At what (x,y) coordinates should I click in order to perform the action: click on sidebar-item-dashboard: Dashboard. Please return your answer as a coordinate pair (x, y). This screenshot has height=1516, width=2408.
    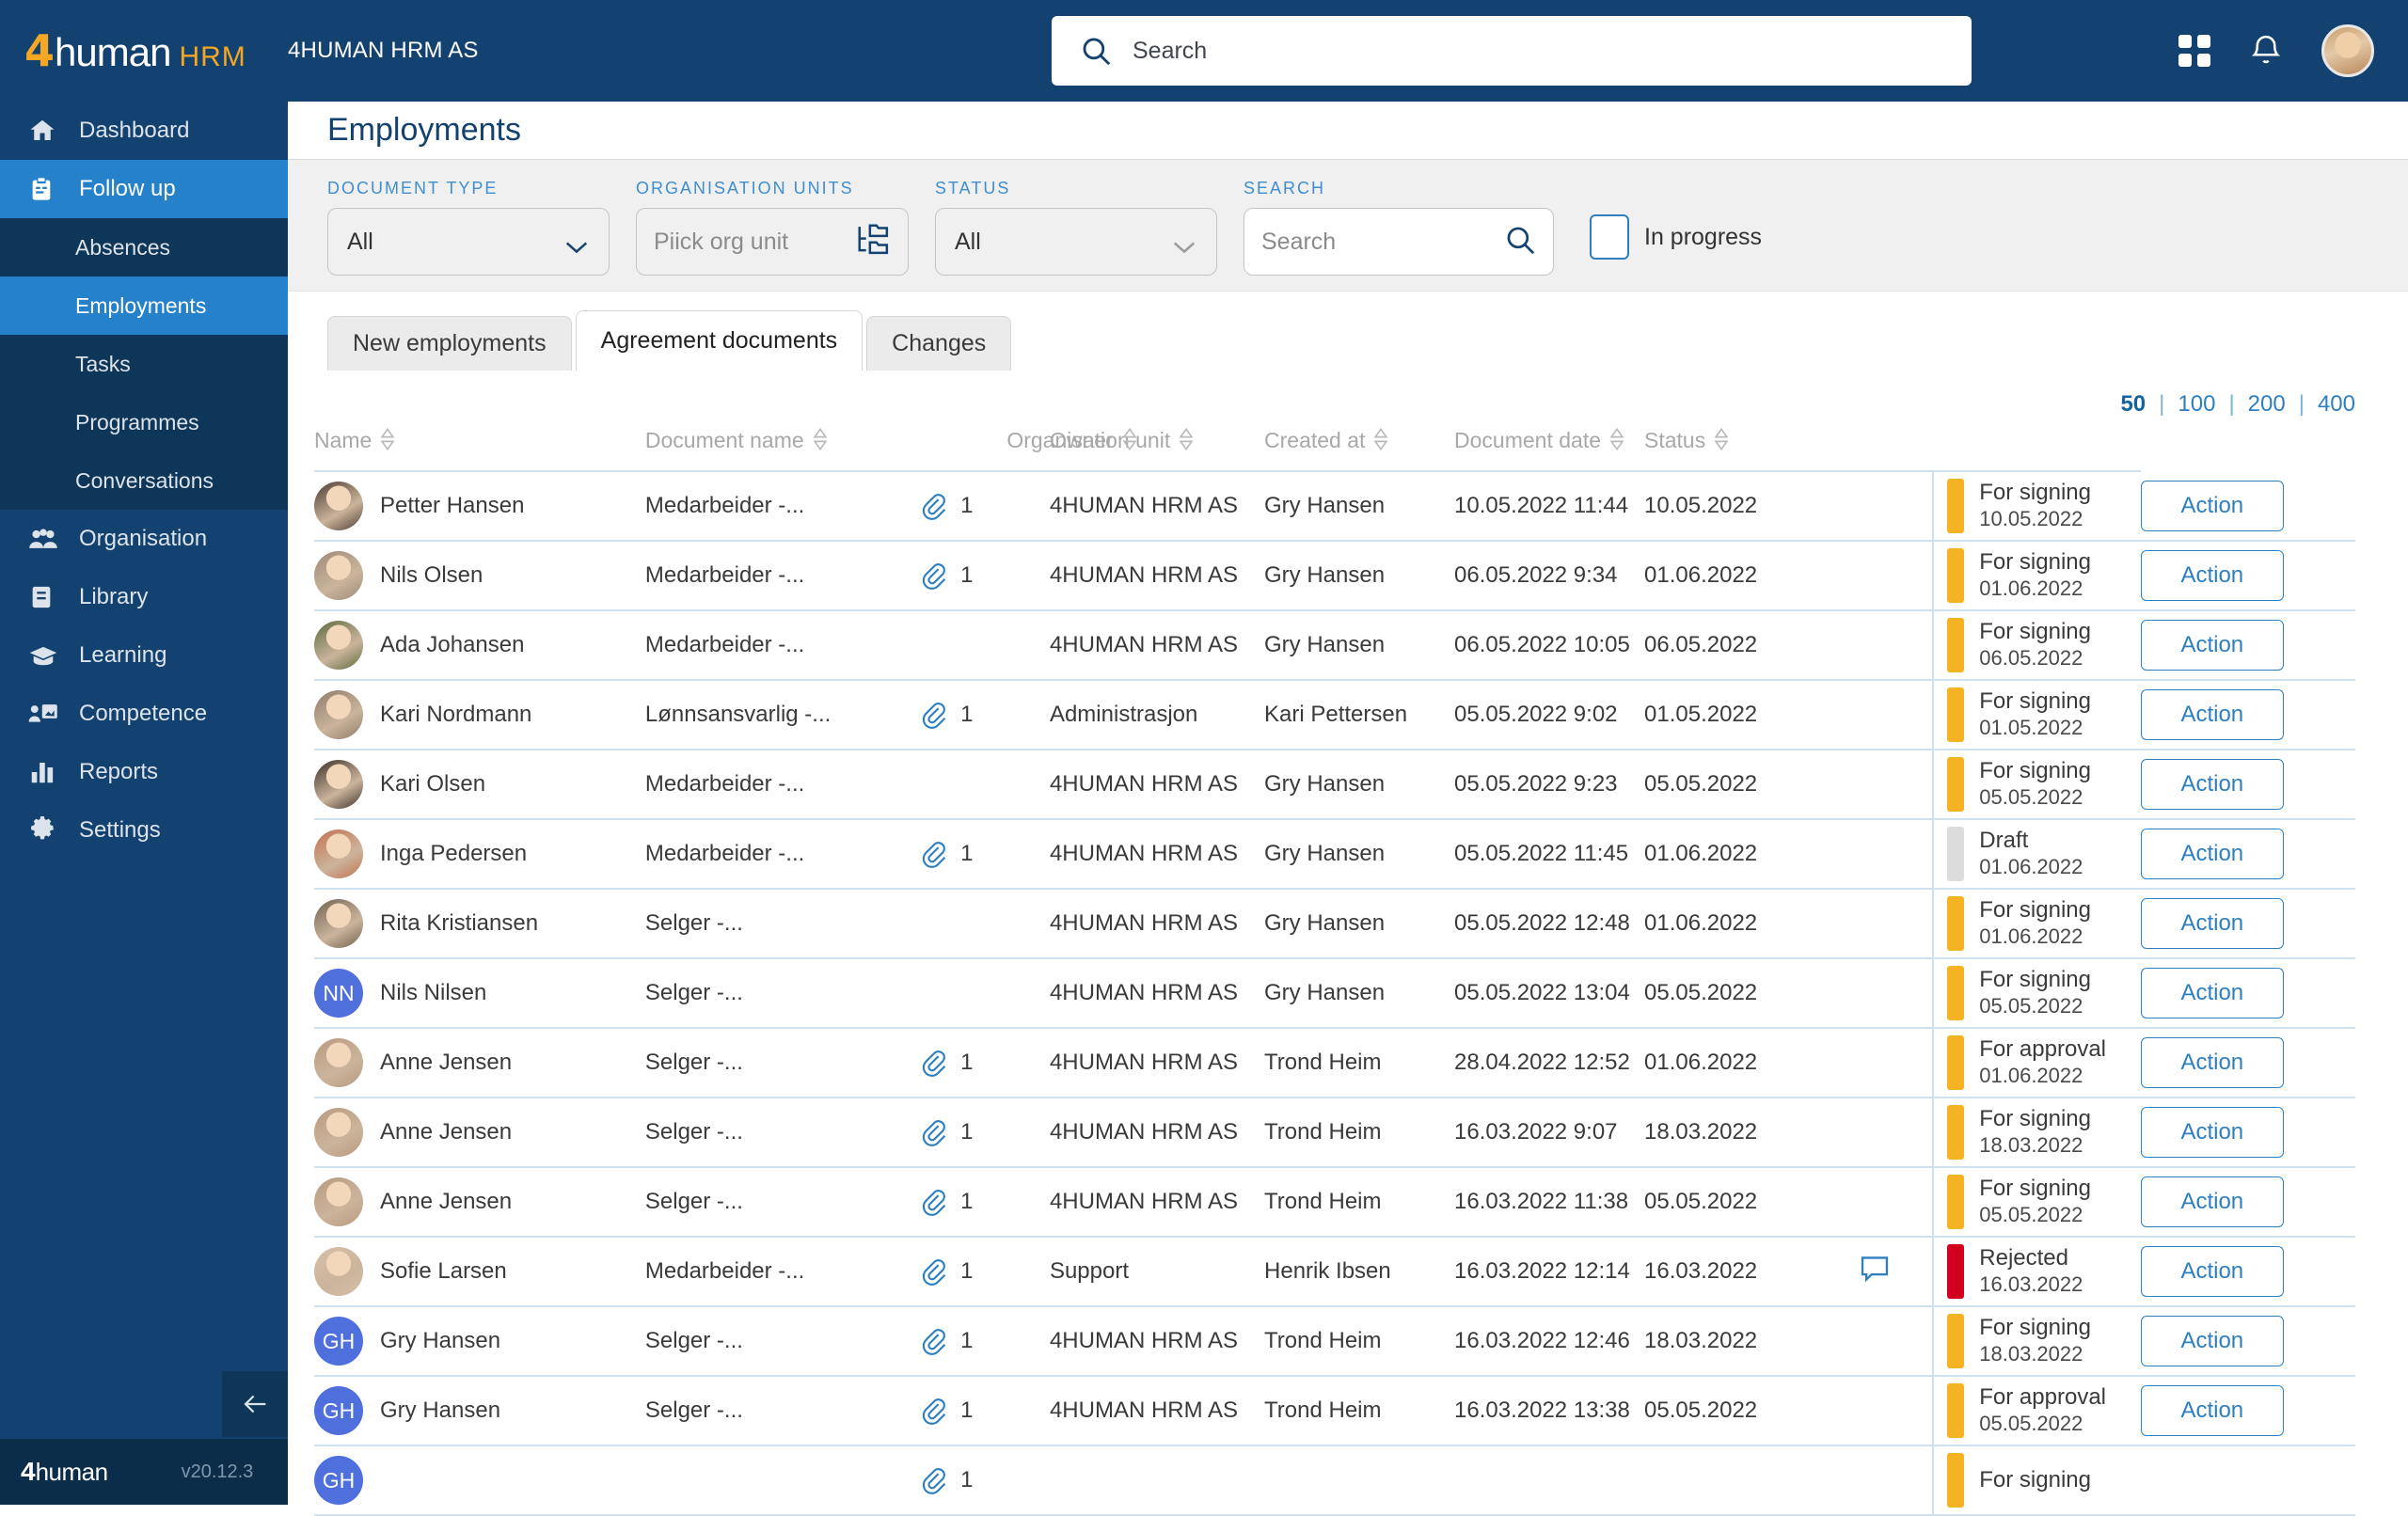
    Looking at the image, I should click on (144, 131).